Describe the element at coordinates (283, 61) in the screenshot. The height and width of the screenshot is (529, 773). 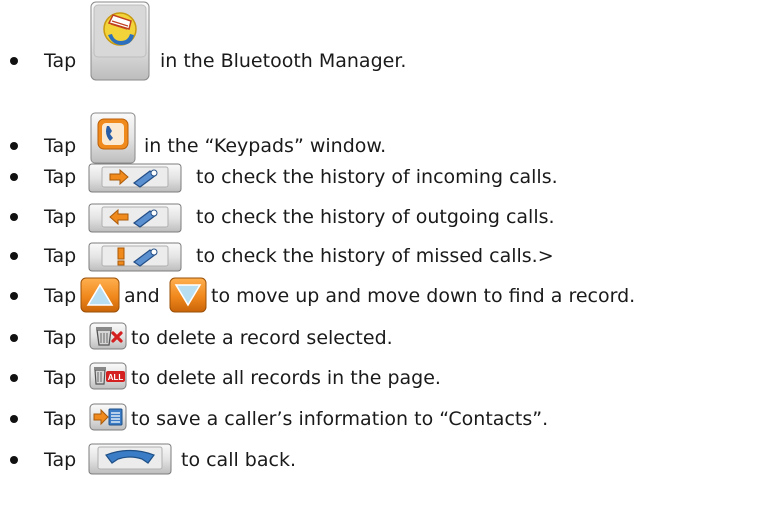
I see `instruction-text: in the Bluetooth Manager.` at that location.